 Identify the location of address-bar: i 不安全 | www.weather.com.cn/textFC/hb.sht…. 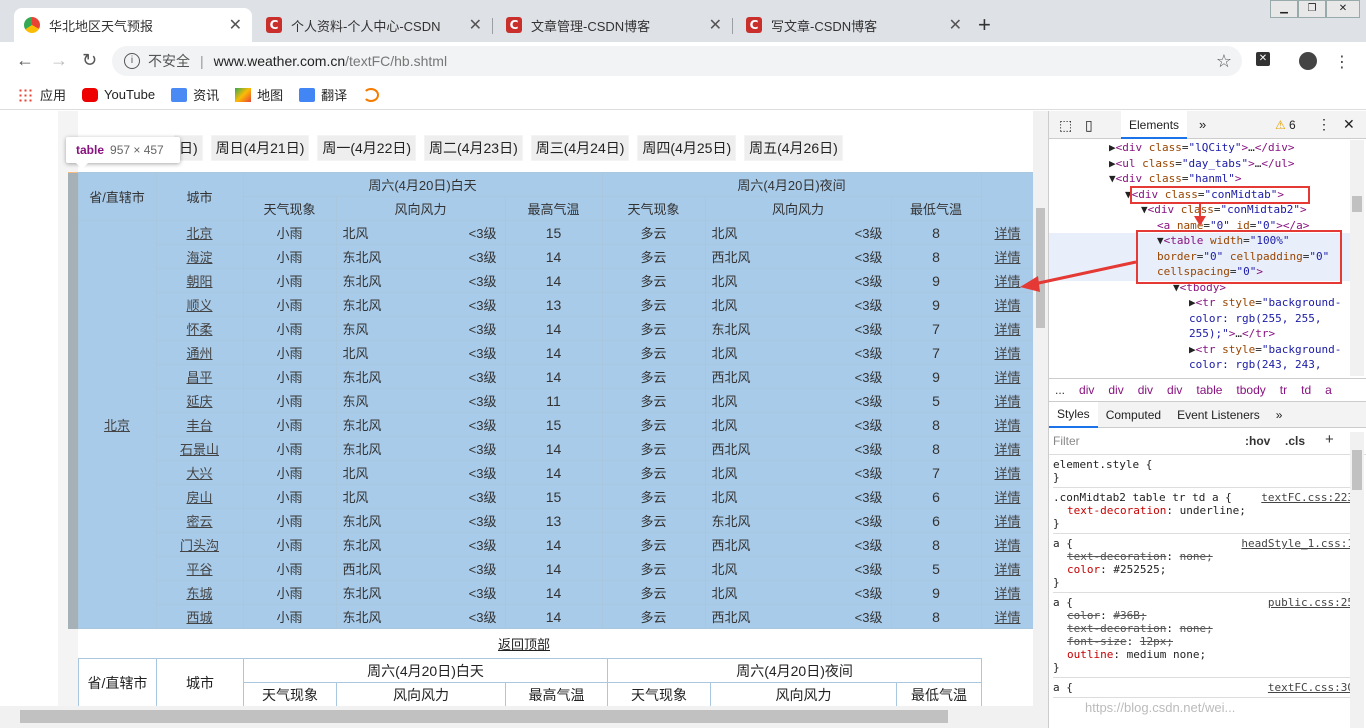
(677, 61).